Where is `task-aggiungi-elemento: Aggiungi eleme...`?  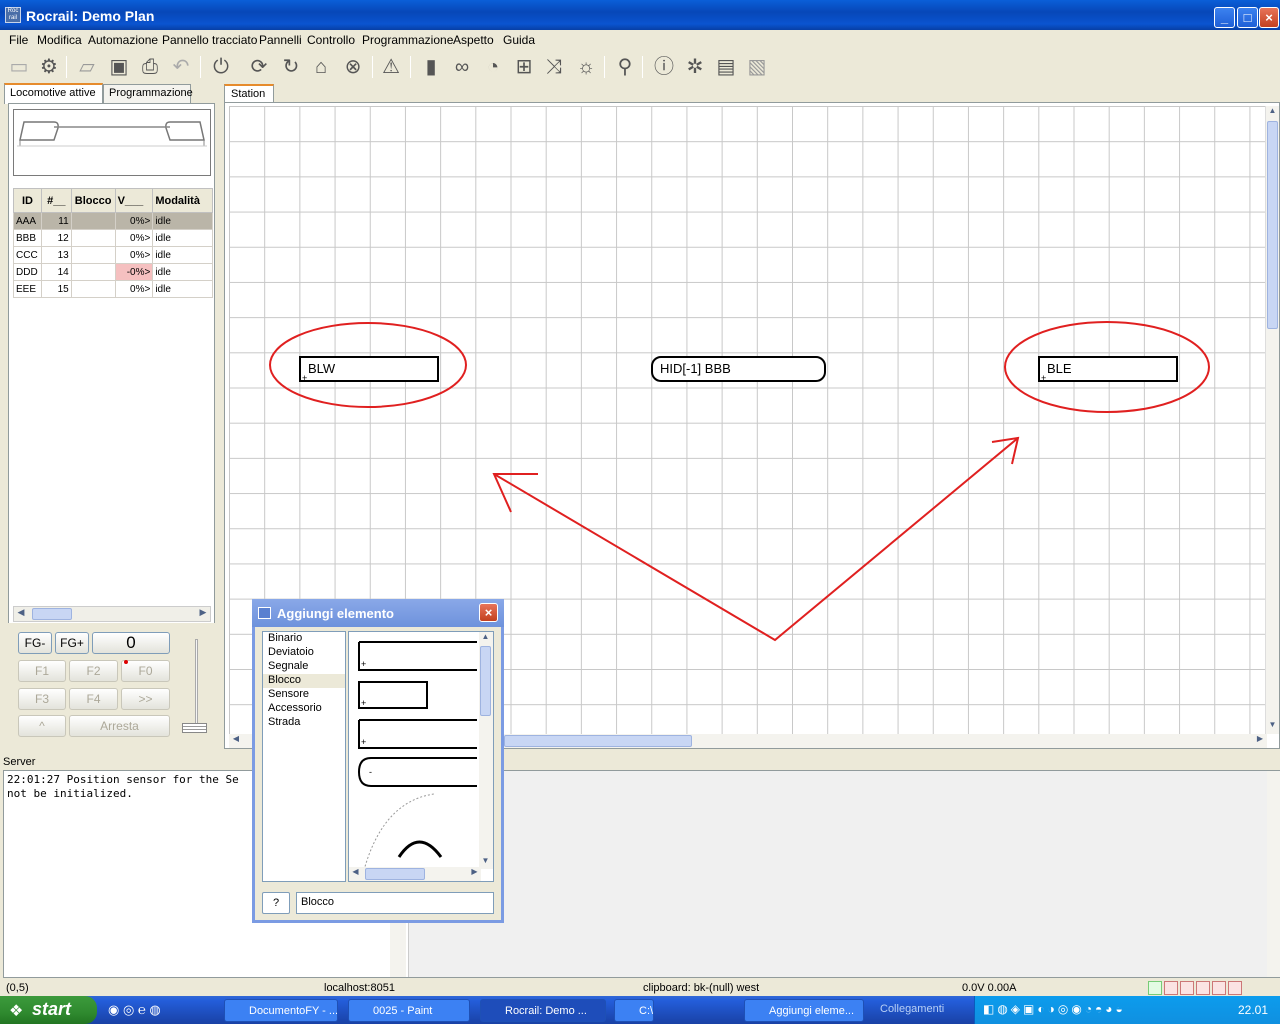
task-aggiungi-elemento: Aggiungi eleme... is located at coordinates (804, 1010).